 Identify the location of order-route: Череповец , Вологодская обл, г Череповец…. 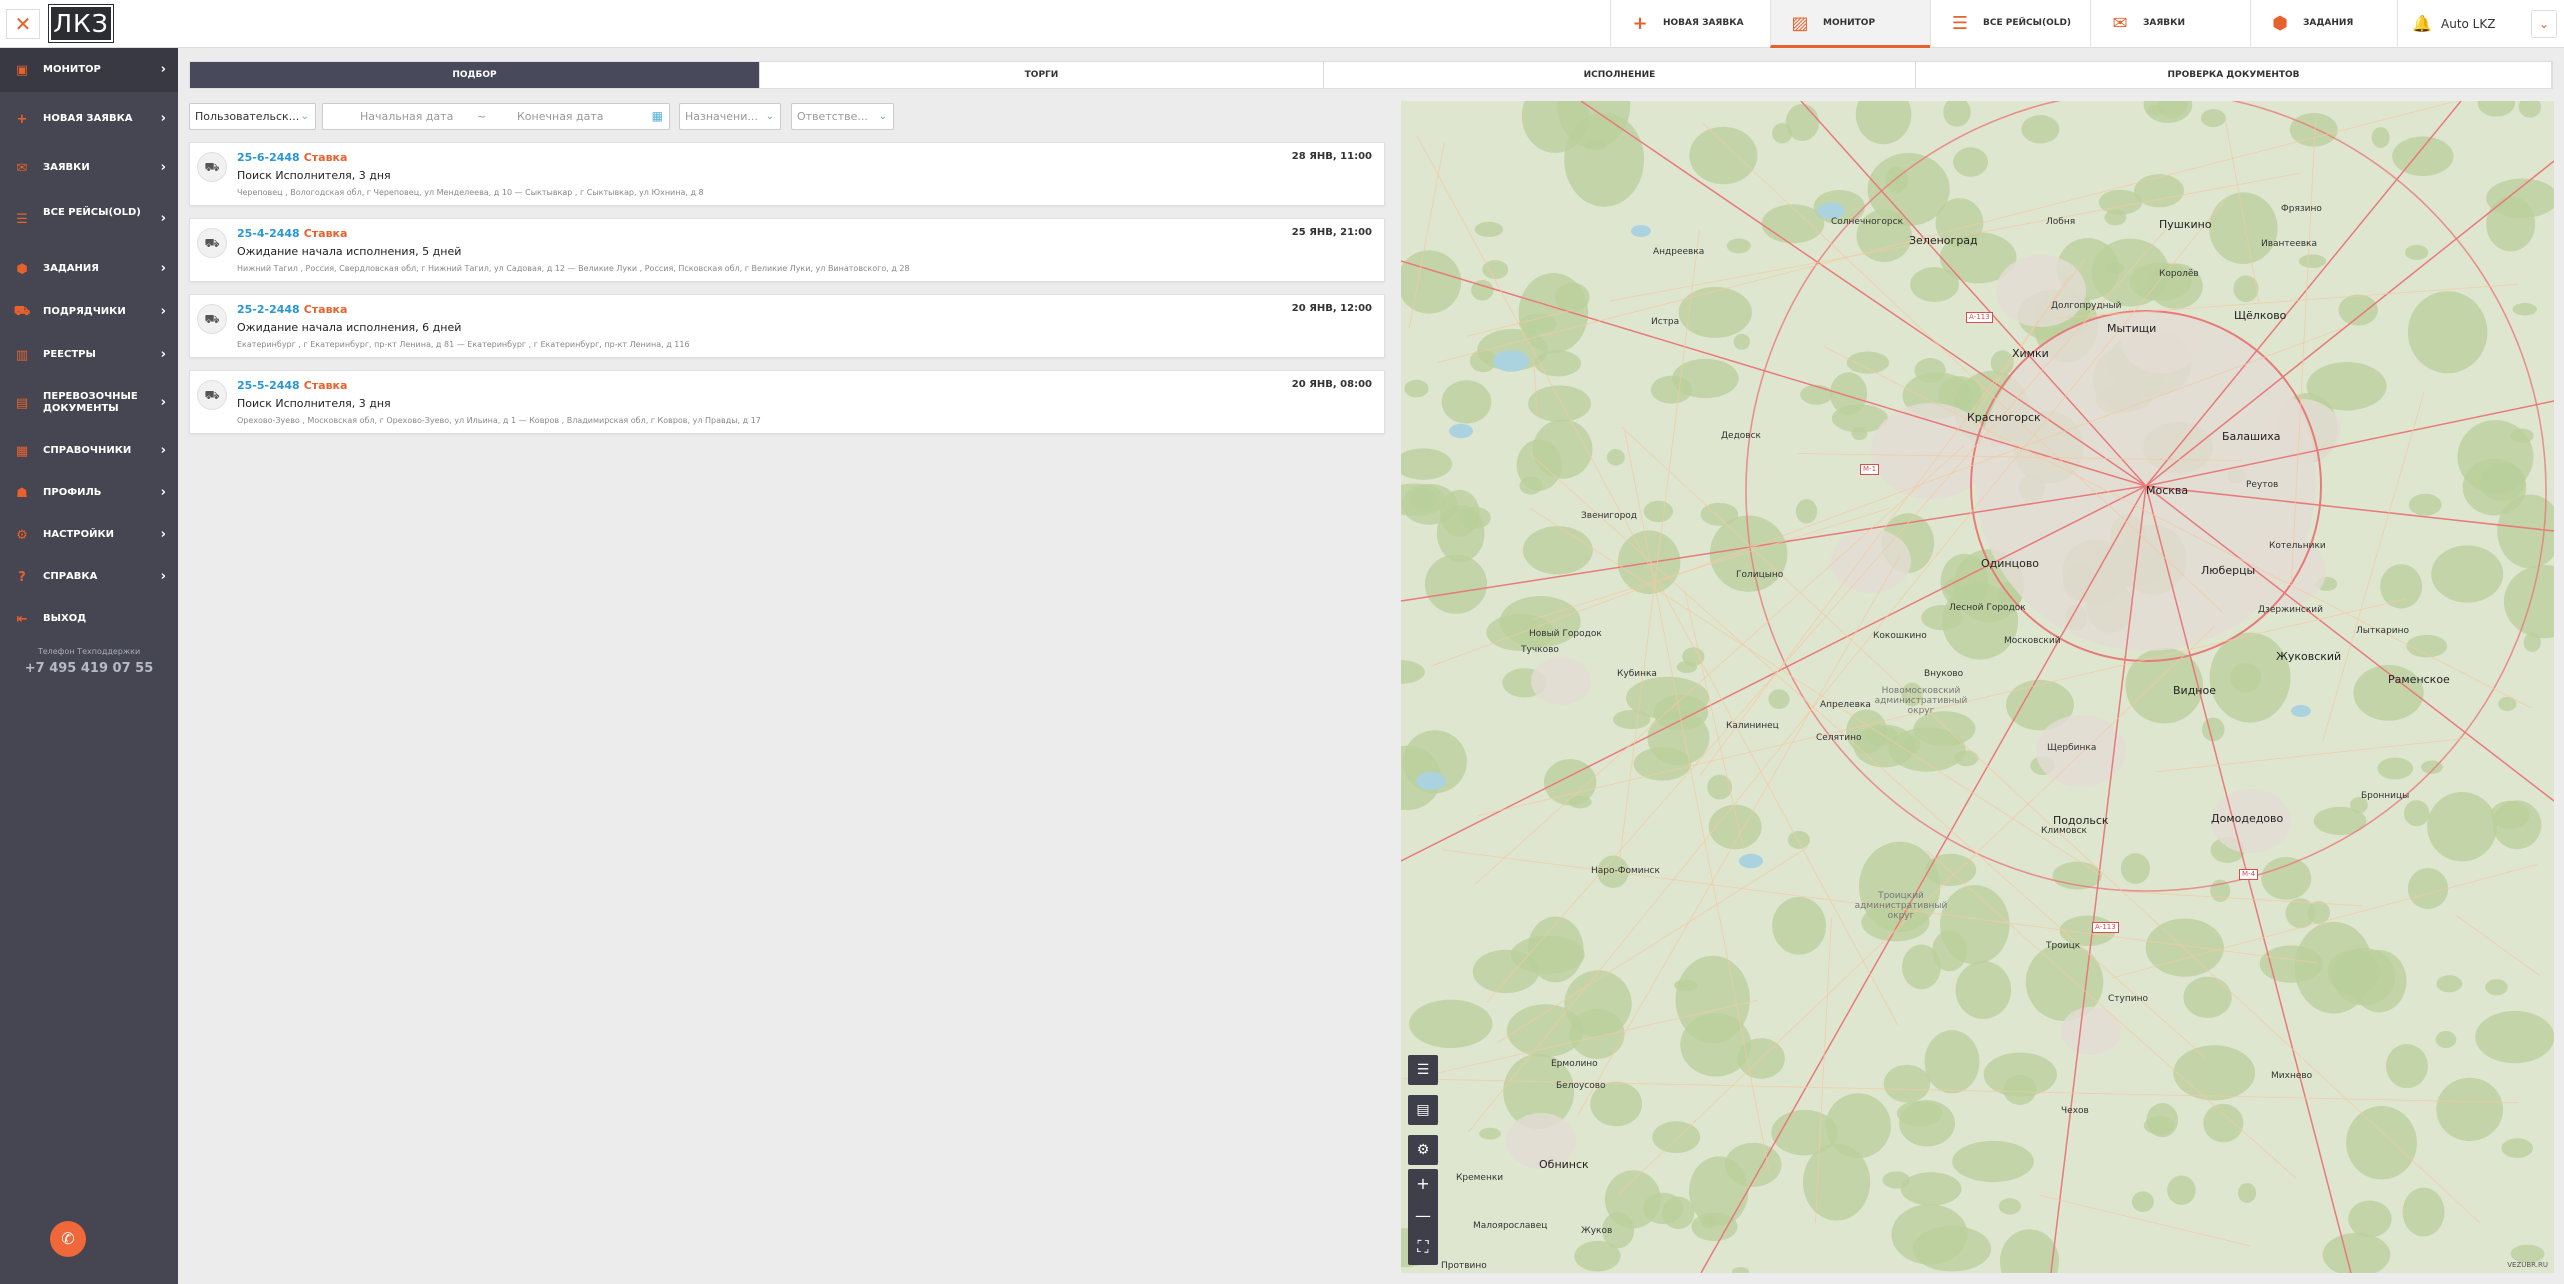
(470, 192).